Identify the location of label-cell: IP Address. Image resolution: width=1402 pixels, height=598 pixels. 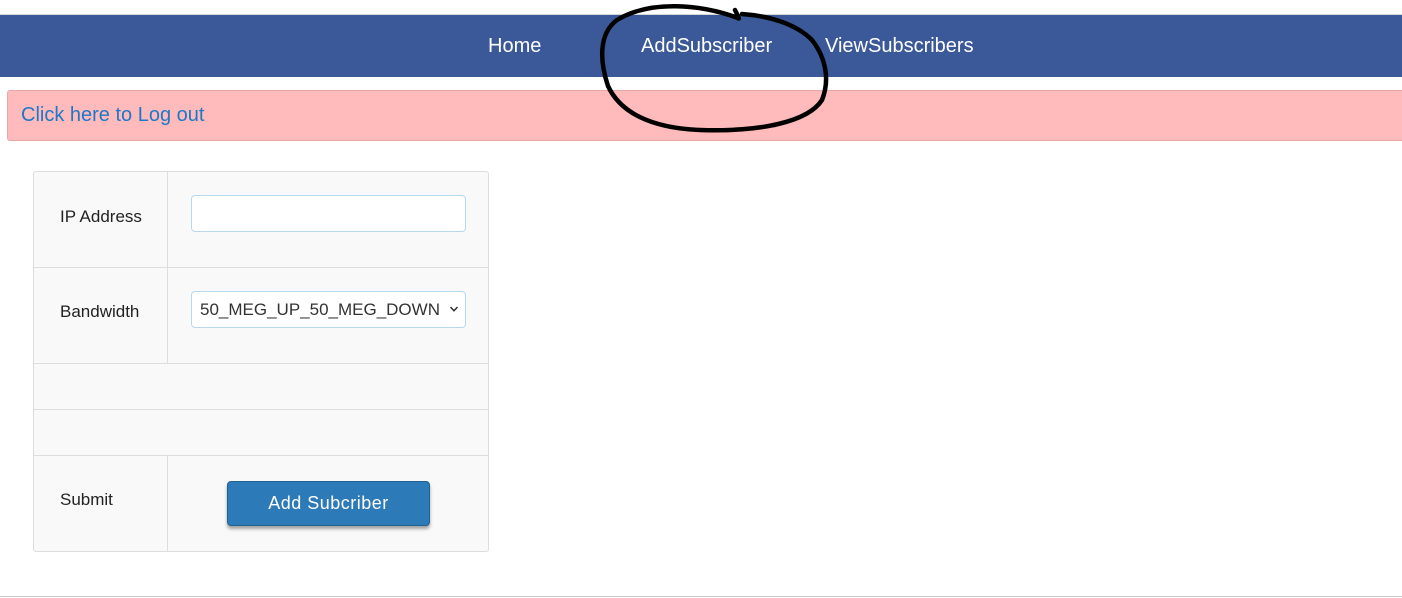
(101, 219).